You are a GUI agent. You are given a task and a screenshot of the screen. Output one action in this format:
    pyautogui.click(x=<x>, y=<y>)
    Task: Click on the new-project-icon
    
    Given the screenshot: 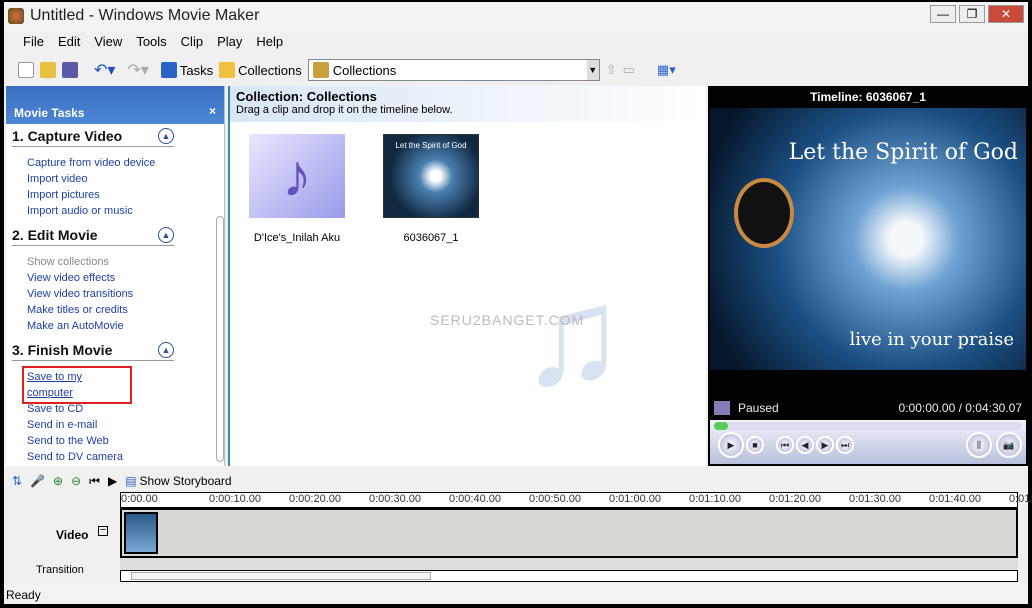 What is the action you would take?
    pyautogui.click(x=26, y=70)
    